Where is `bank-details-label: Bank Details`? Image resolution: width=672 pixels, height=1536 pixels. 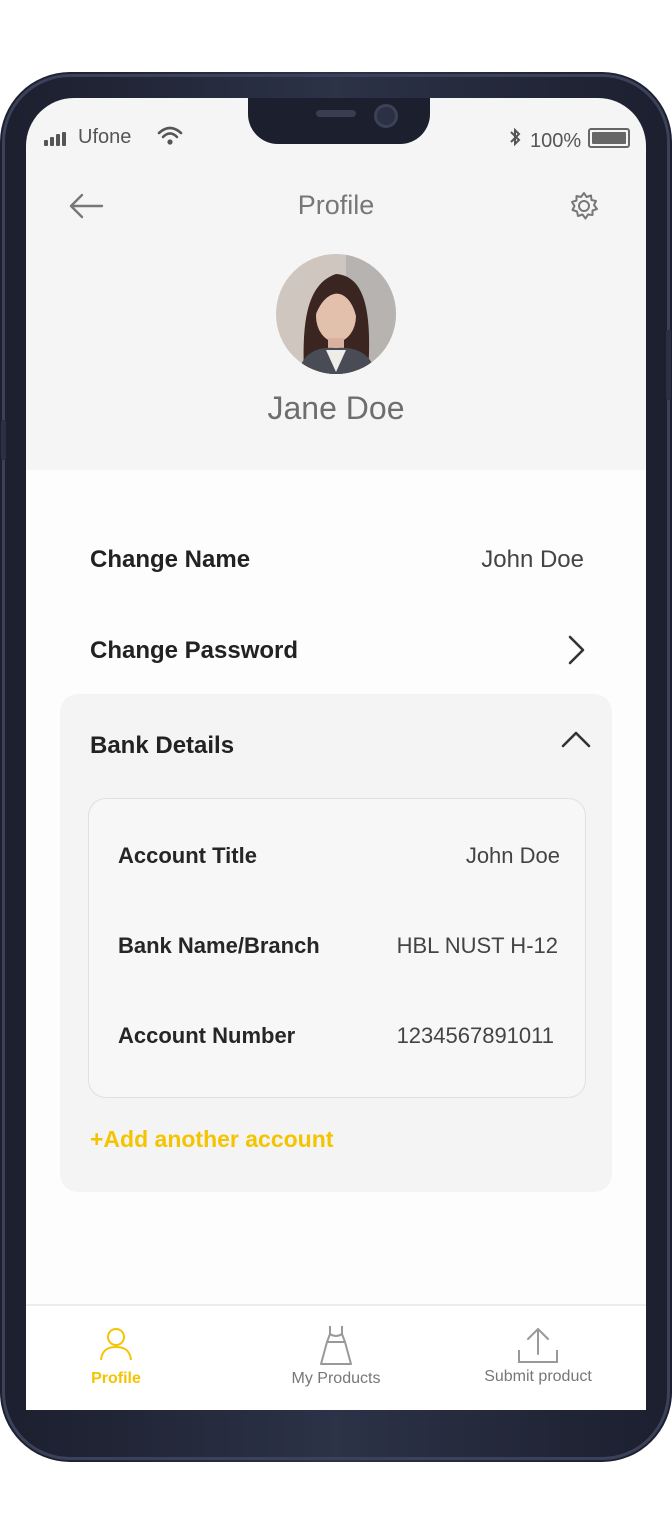
bank-details-label: Bank Details is located at coordinates (162, 745).